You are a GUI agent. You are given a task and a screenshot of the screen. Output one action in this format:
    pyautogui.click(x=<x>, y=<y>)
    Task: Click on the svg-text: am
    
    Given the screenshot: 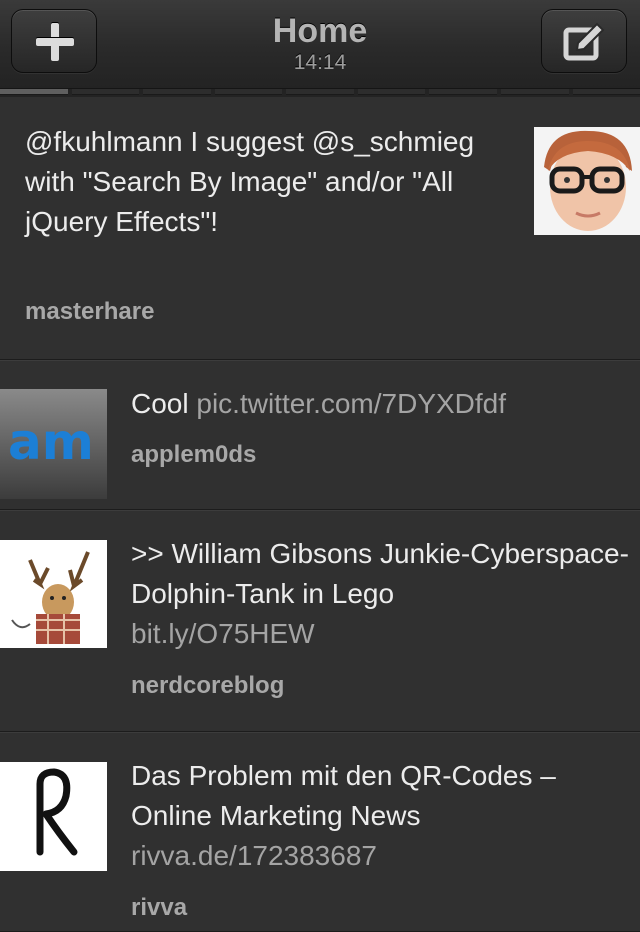 What is the action you would take?
    pyautogui.click(x=51, y=442)
    